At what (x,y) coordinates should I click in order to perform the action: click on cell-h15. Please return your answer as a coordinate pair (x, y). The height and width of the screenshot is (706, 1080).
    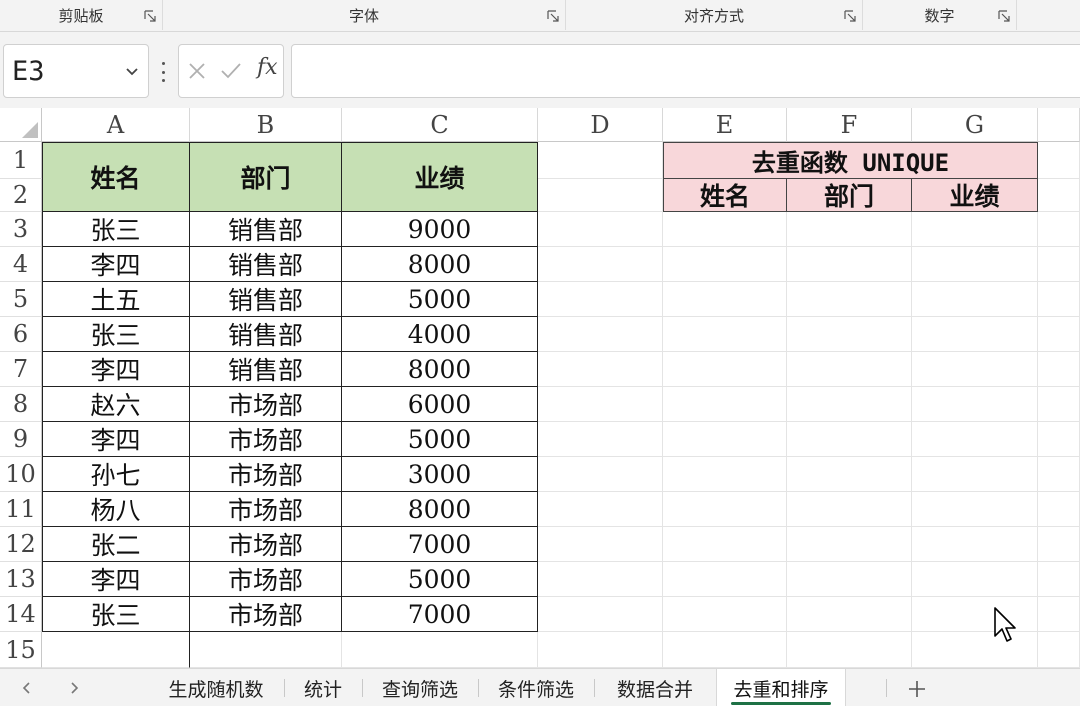
    Looking at the image, I should click on (1059, 650).